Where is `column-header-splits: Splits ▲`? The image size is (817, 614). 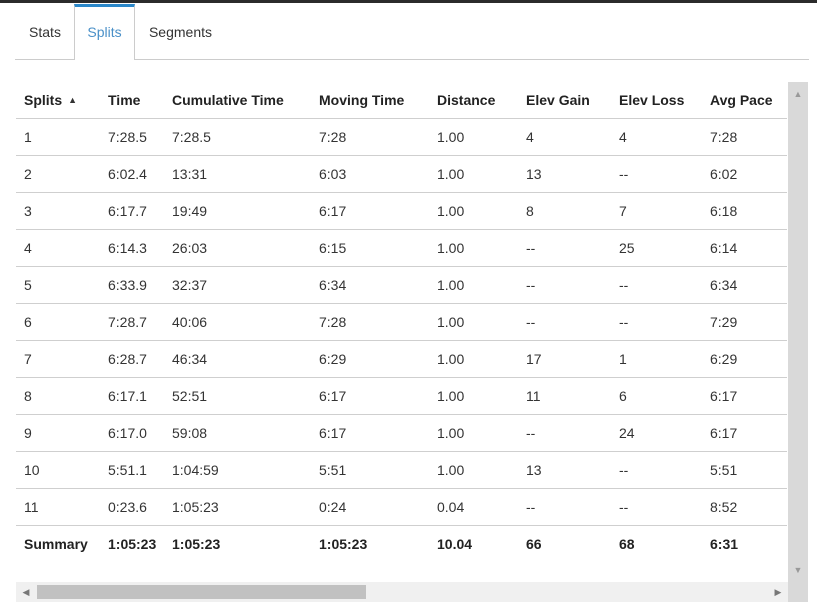 column-header-splits: Splits ▲ is located at coordinates (58, 100).